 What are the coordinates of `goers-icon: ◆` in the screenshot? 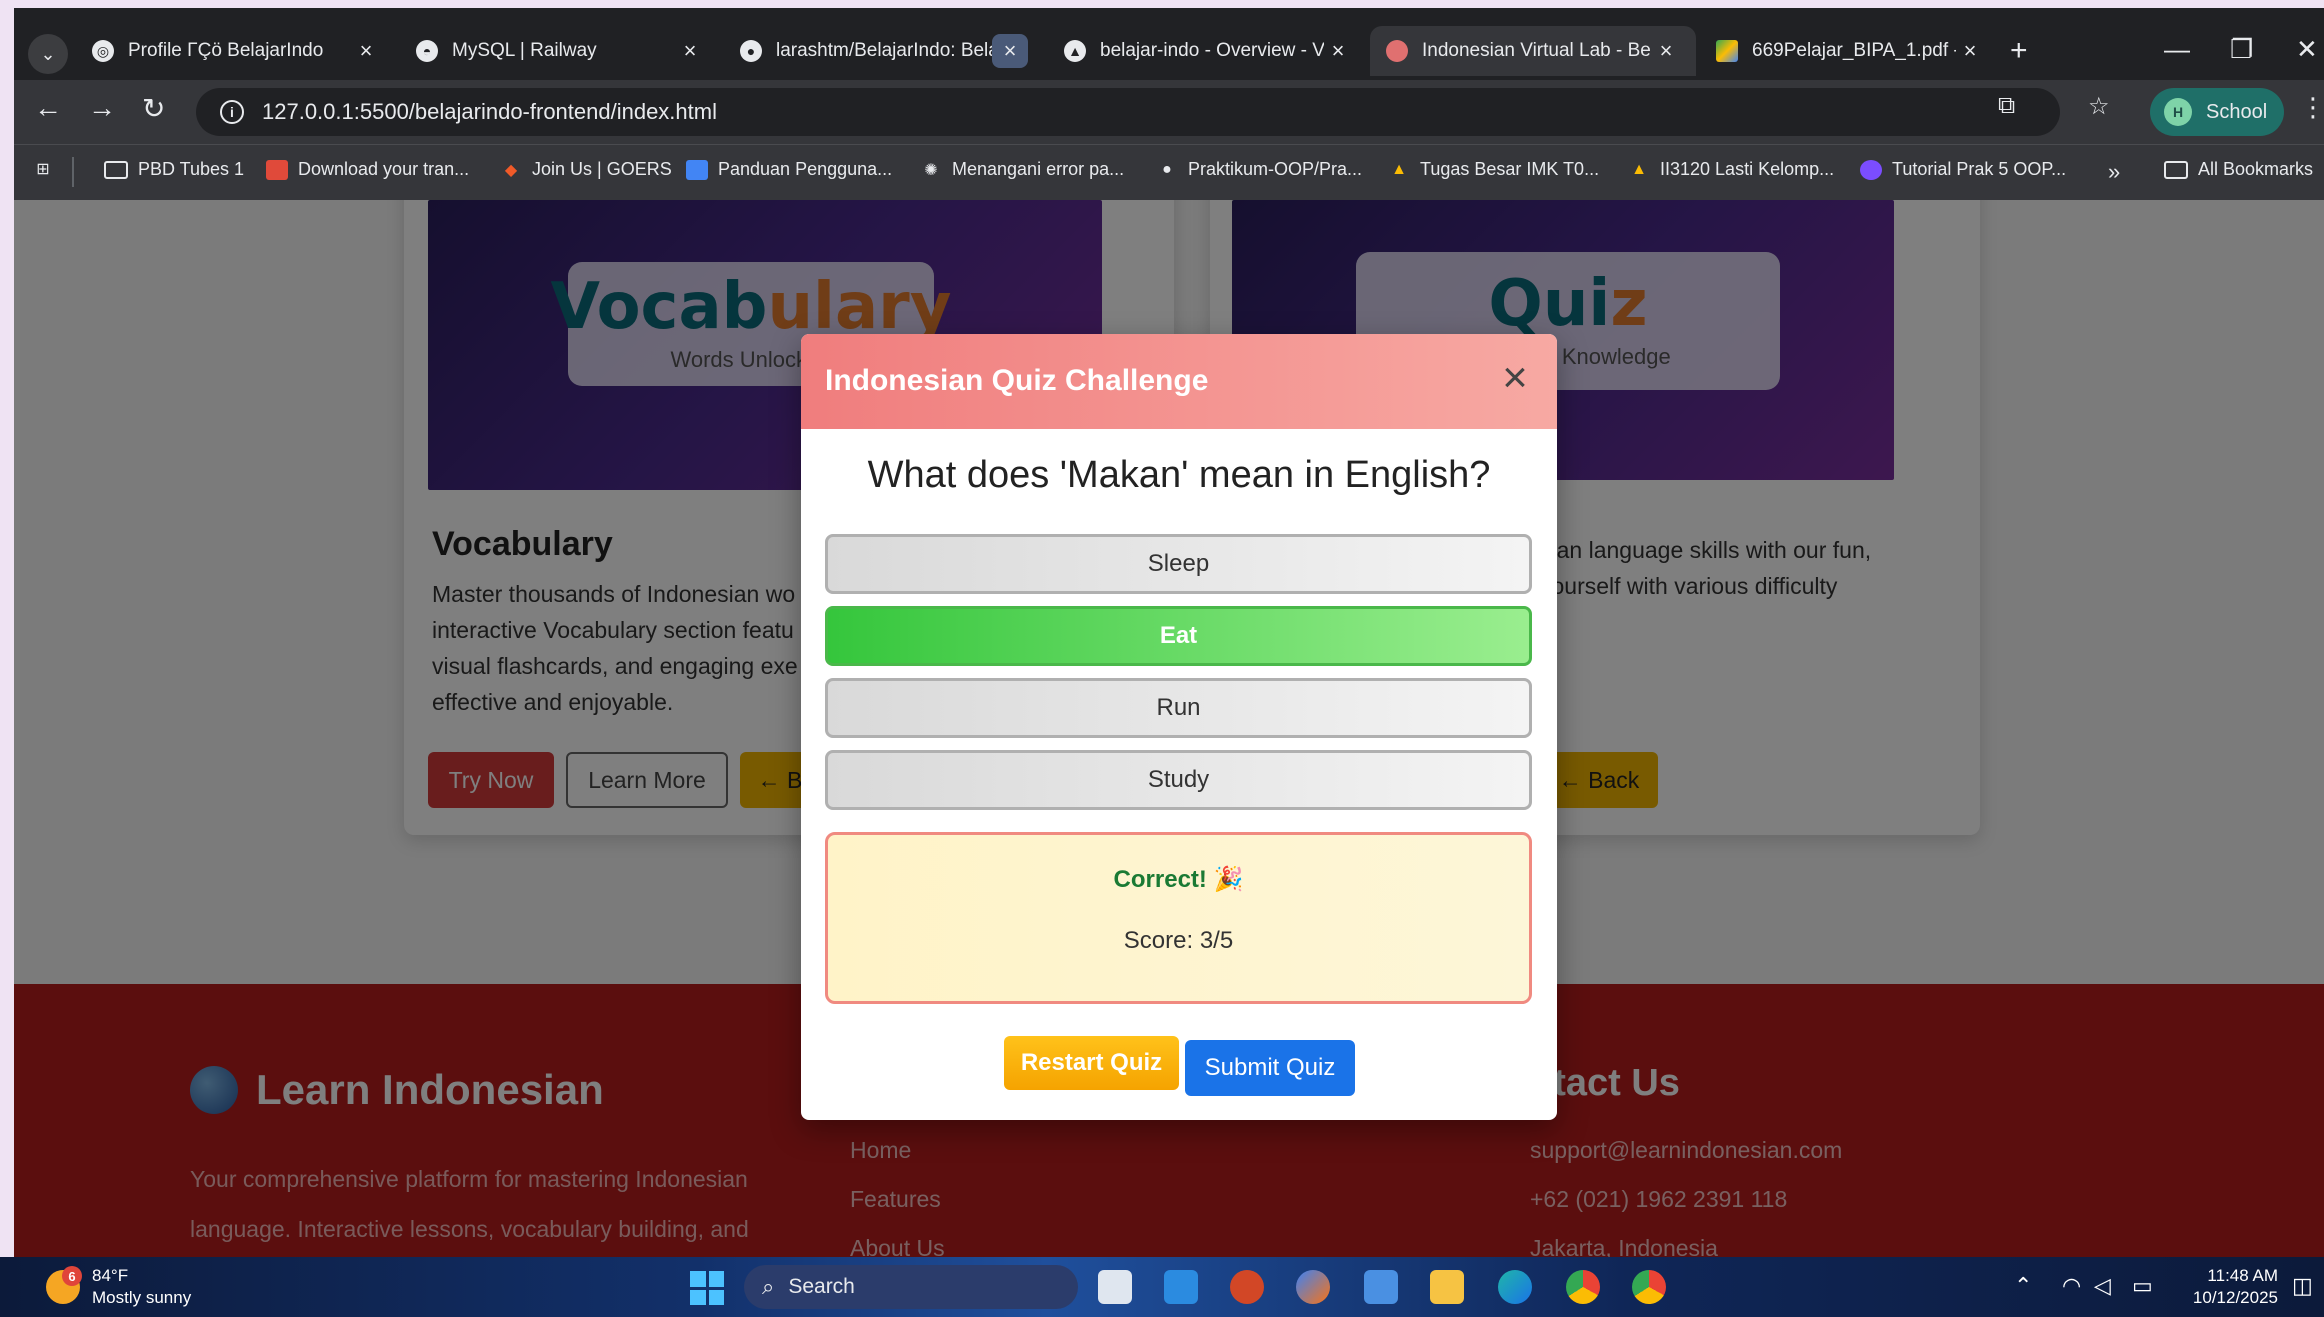 It's located at (511, 170).